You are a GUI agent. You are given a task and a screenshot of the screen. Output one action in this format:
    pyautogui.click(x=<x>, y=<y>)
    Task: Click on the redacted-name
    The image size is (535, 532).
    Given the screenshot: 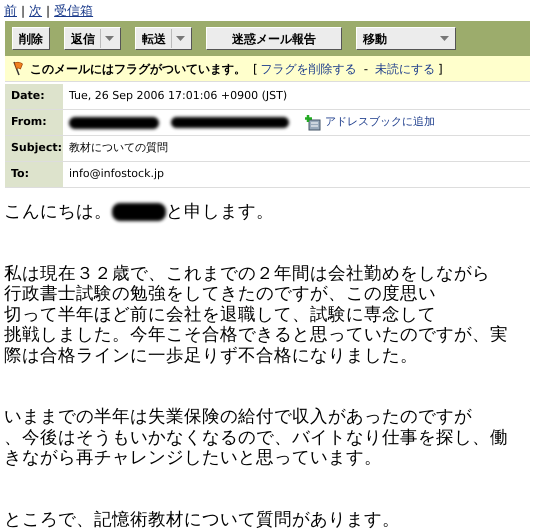 What is the action you would take?
    pyautogui.click(x=139, y=212)
    